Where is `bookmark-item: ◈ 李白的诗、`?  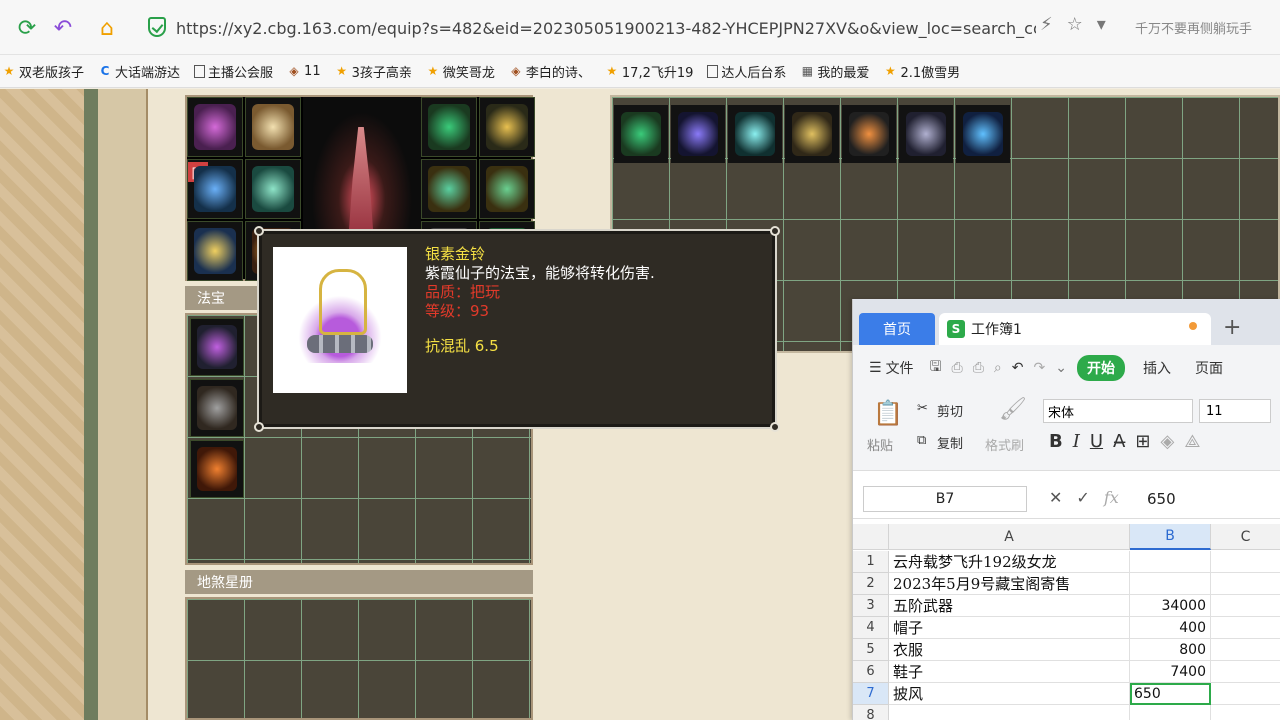
bookmark-item: ◈ 李白的诗、 is located at coordinates (550, 71).